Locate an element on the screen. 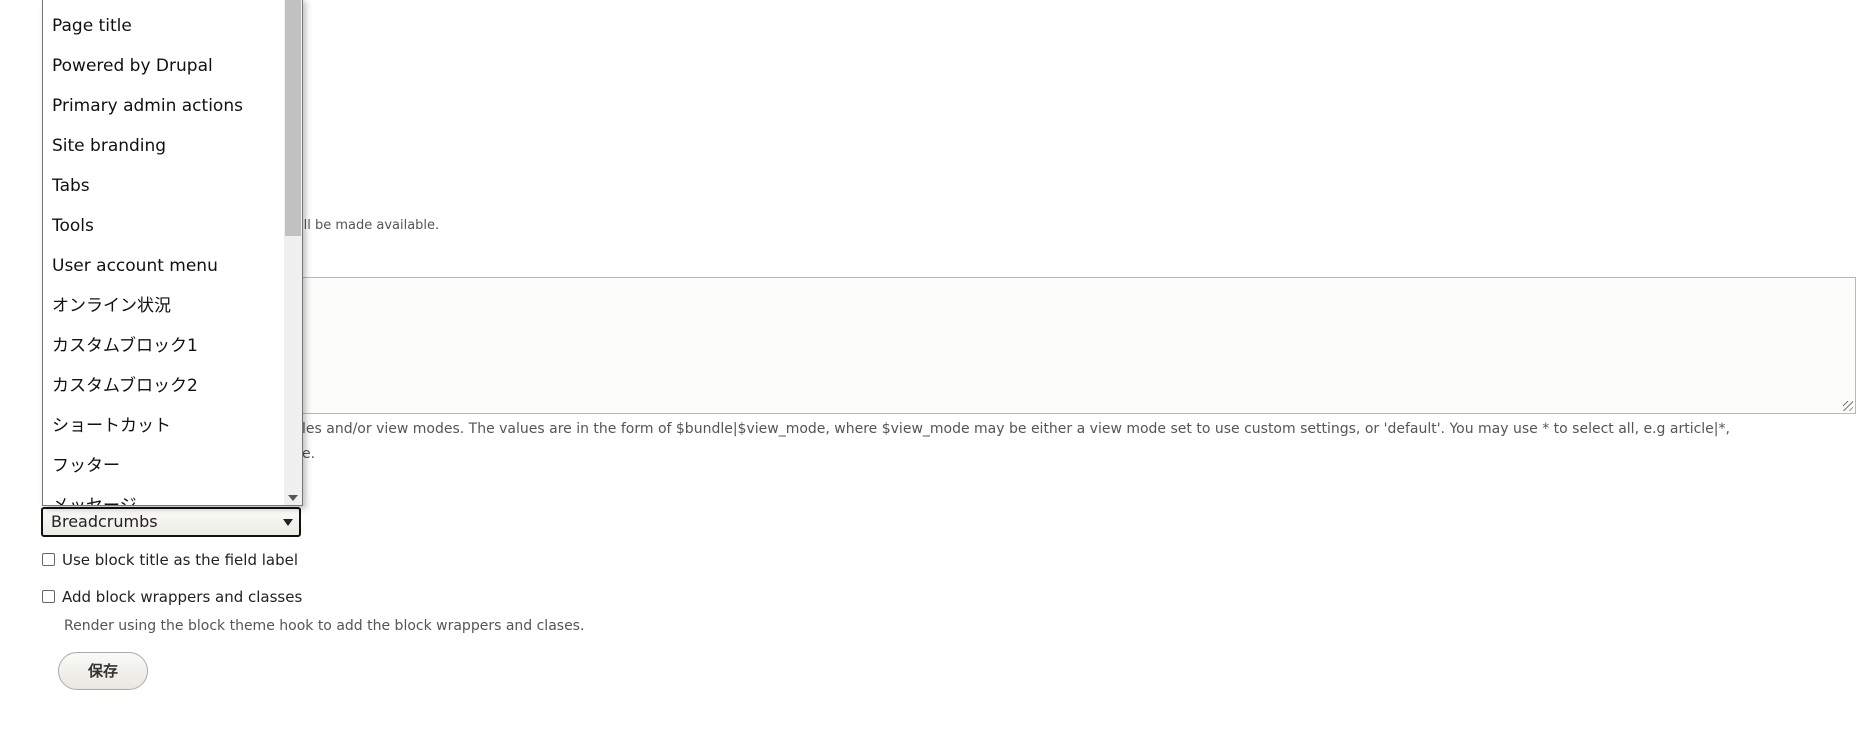 This screenshot has height=729, width=1876. dropdown-option: Tabs is located at coordinates (71, 186).